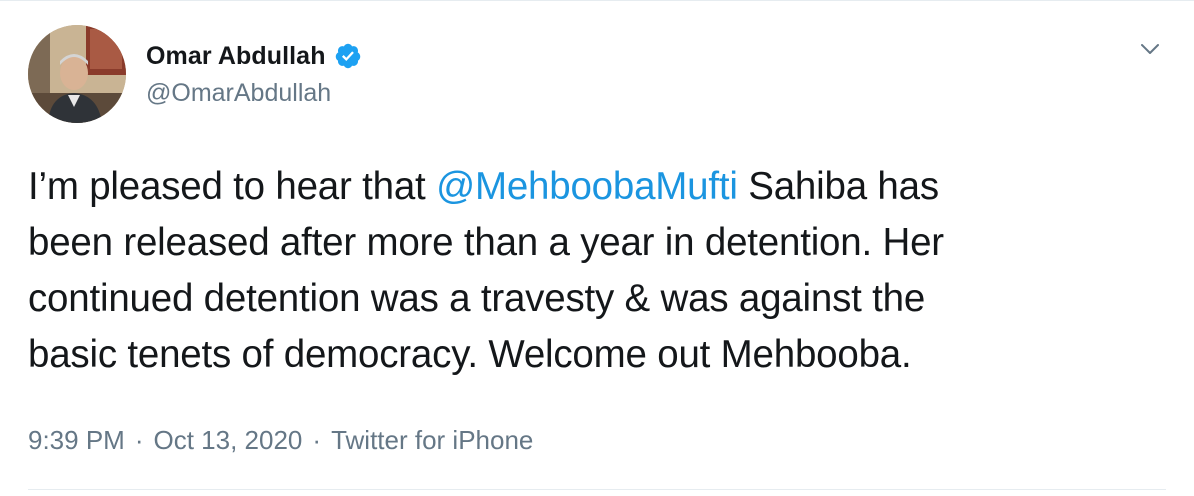  I want to click on tweet-text-segment: Sahiba has, so click(838, 186).